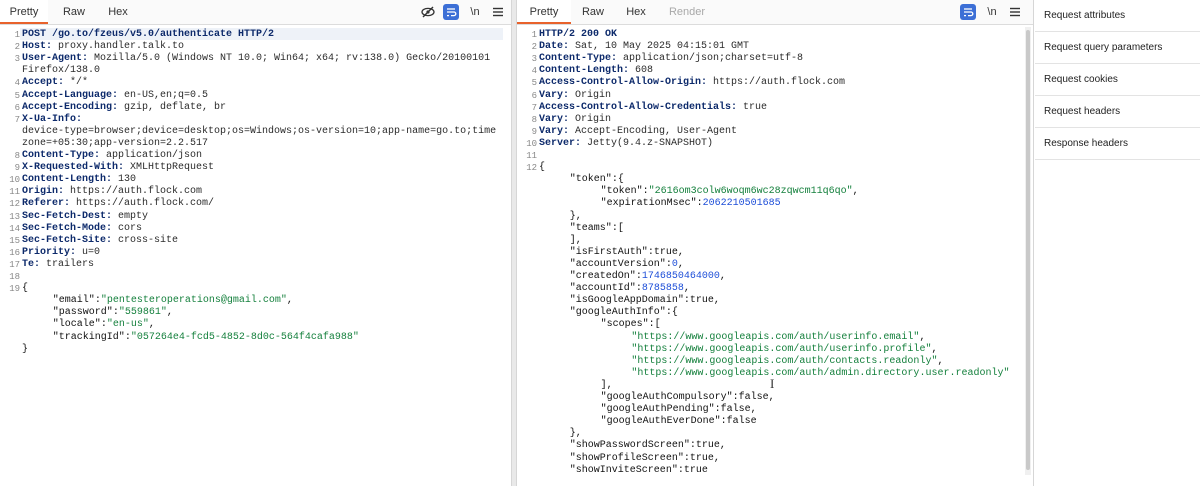  I want to click on response-tab-pretty: Pretty, so click(544, 12).